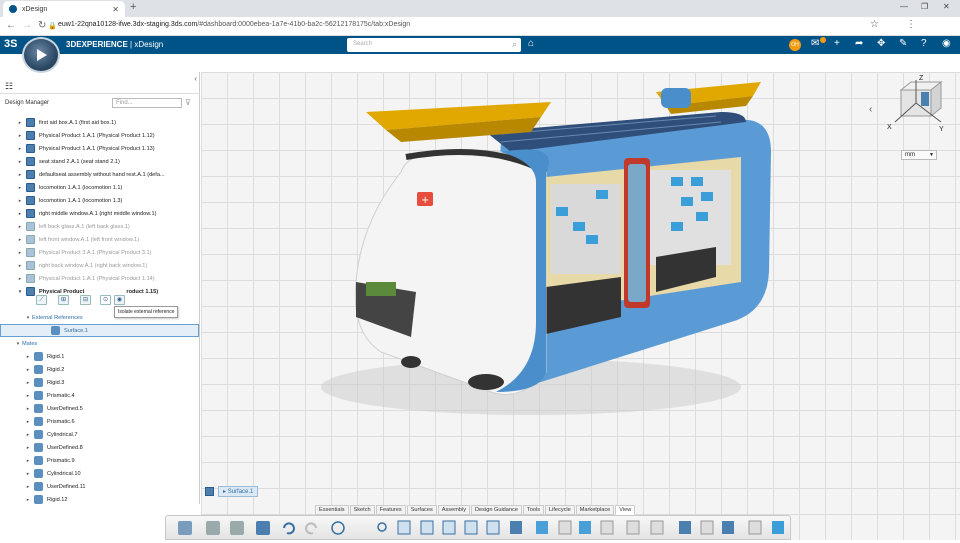 Image resolution: width=960 pixels, height=543 pixels. I want to click on tag-icon: ⌂, so click(531, 43).